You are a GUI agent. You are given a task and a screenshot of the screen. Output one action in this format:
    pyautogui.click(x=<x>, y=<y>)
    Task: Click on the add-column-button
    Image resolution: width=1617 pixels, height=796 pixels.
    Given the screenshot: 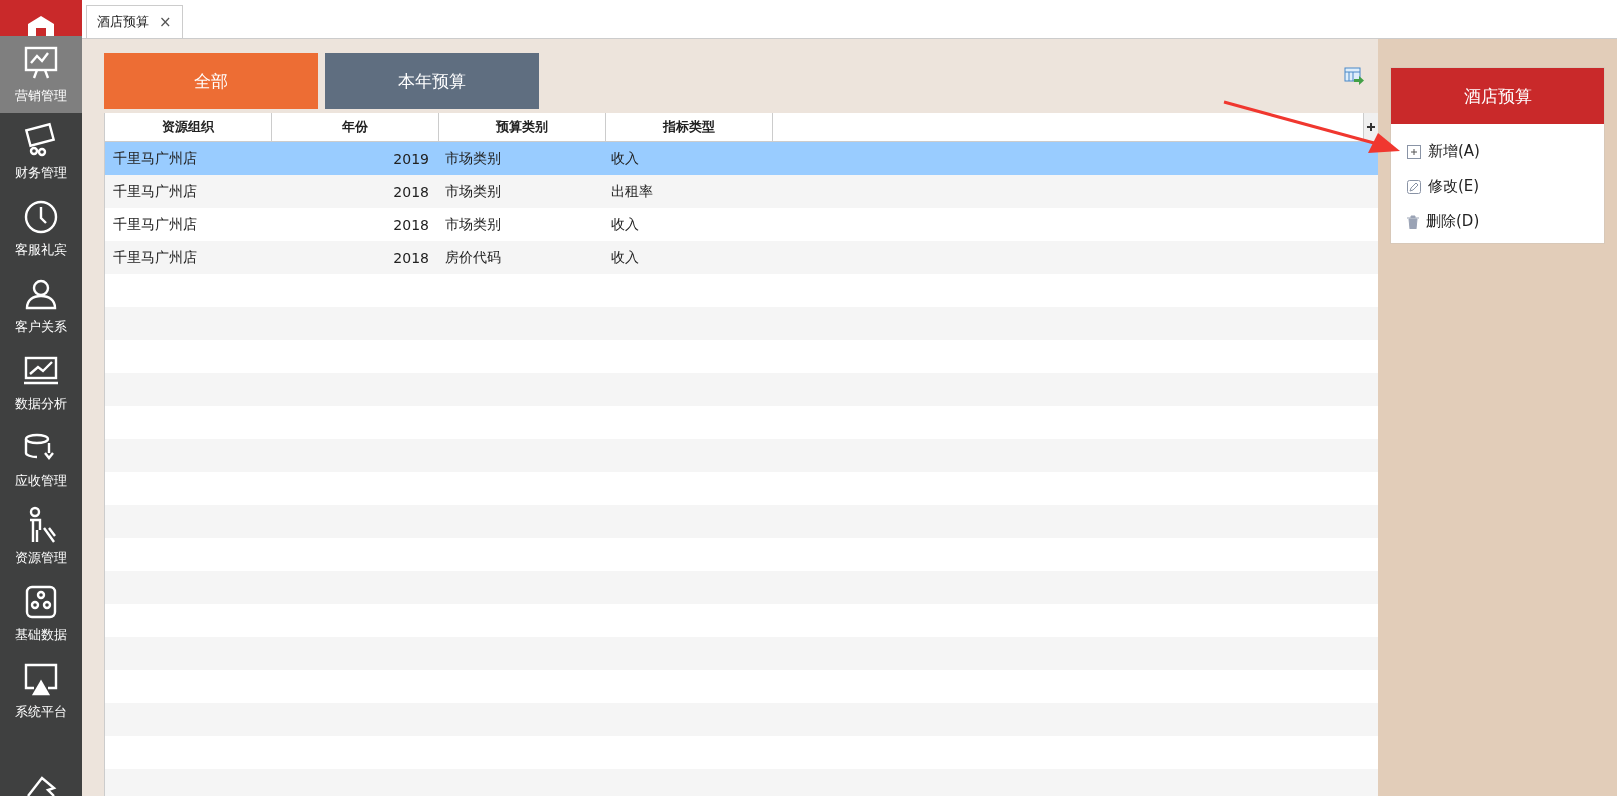 What is the action you would take?
    pyautogui.click(x=1370, y=127)
    